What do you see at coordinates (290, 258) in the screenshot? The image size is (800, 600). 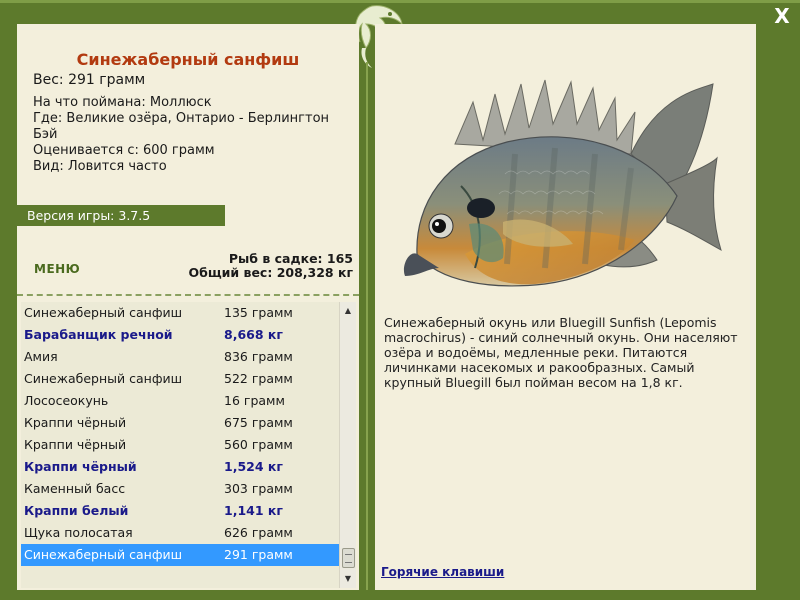 I see `fish-count: Рыб в садке: 165` at bounding box center [290, 258].